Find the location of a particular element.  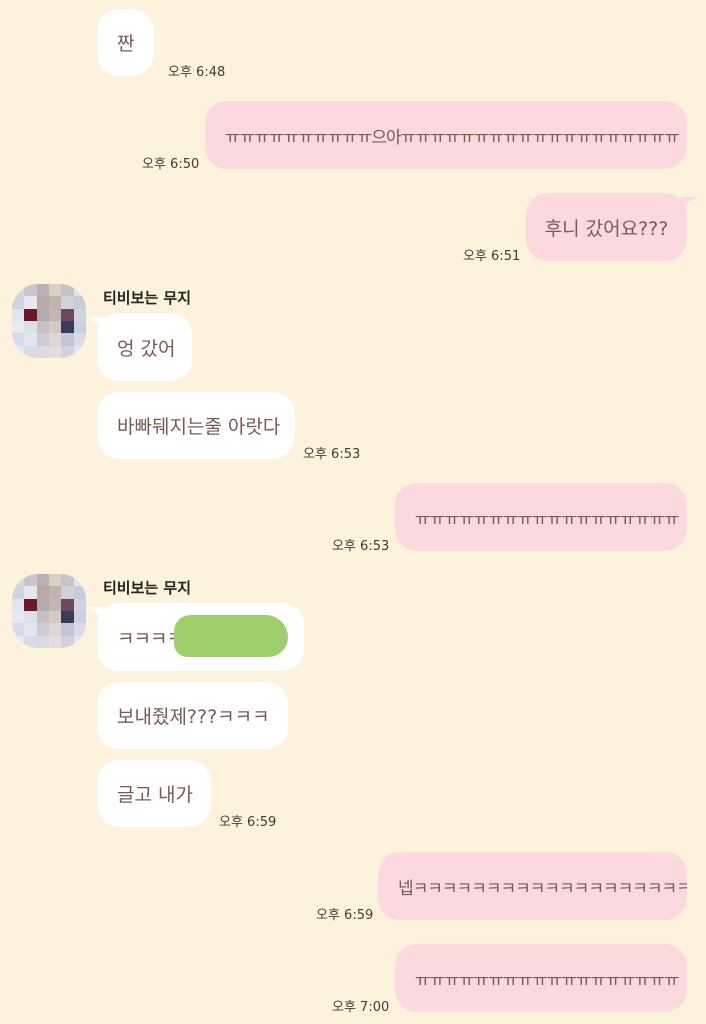

message-time: 오후 6:48 is located at coordinates (197, 72).